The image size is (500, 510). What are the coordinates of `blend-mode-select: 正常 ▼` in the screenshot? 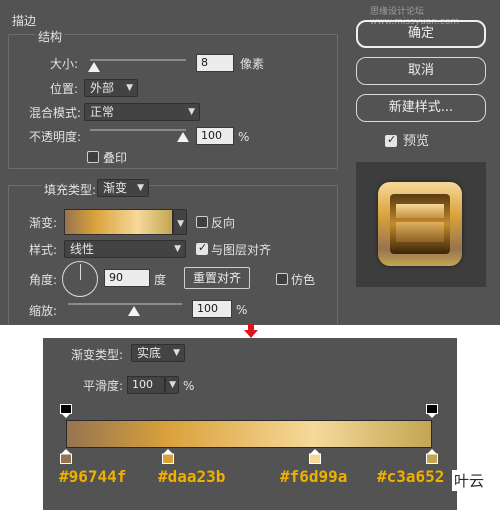 It's located at (142, 112).